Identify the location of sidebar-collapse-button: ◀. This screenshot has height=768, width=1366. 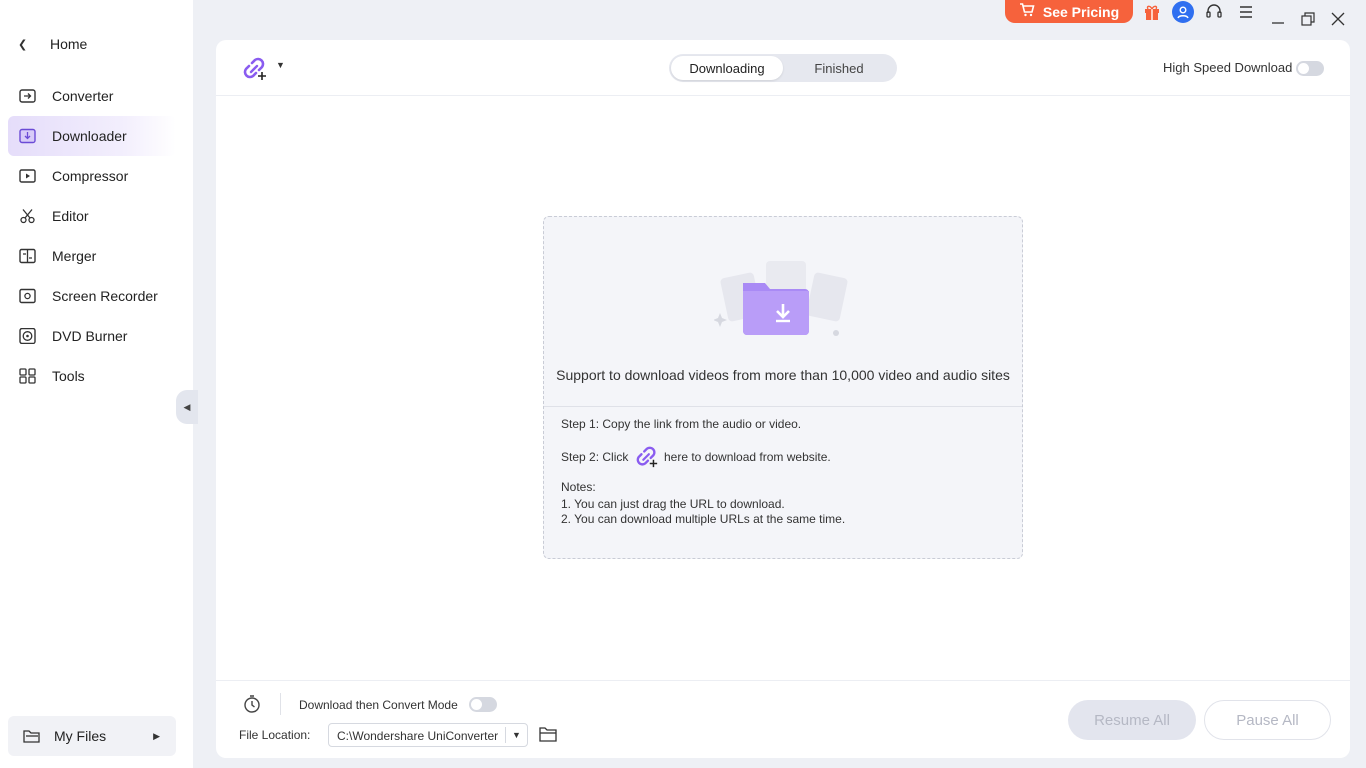
(187, 407).